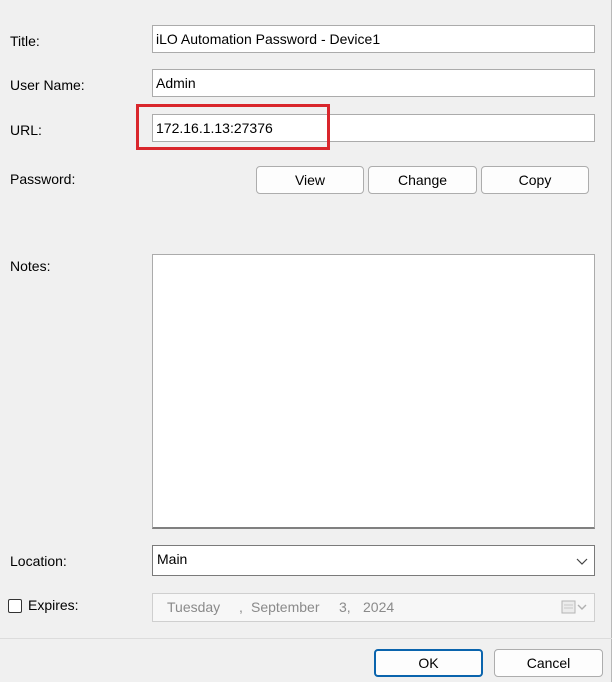  I want to click on change-password-button: Change, so click(422, 180).